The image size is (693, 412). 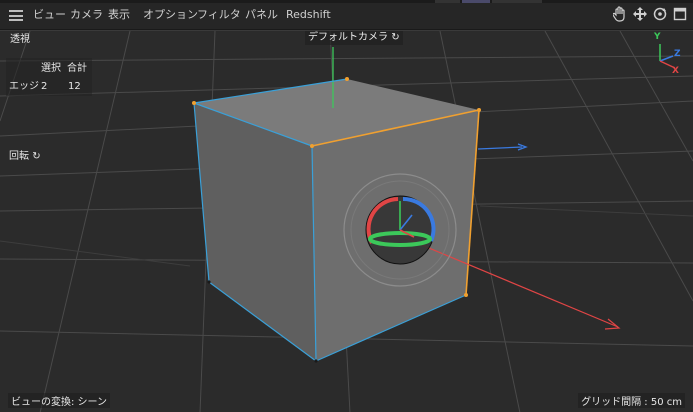 I want to click on camera-name-label: デフォルトカメラ, so click(x=348, y=37).